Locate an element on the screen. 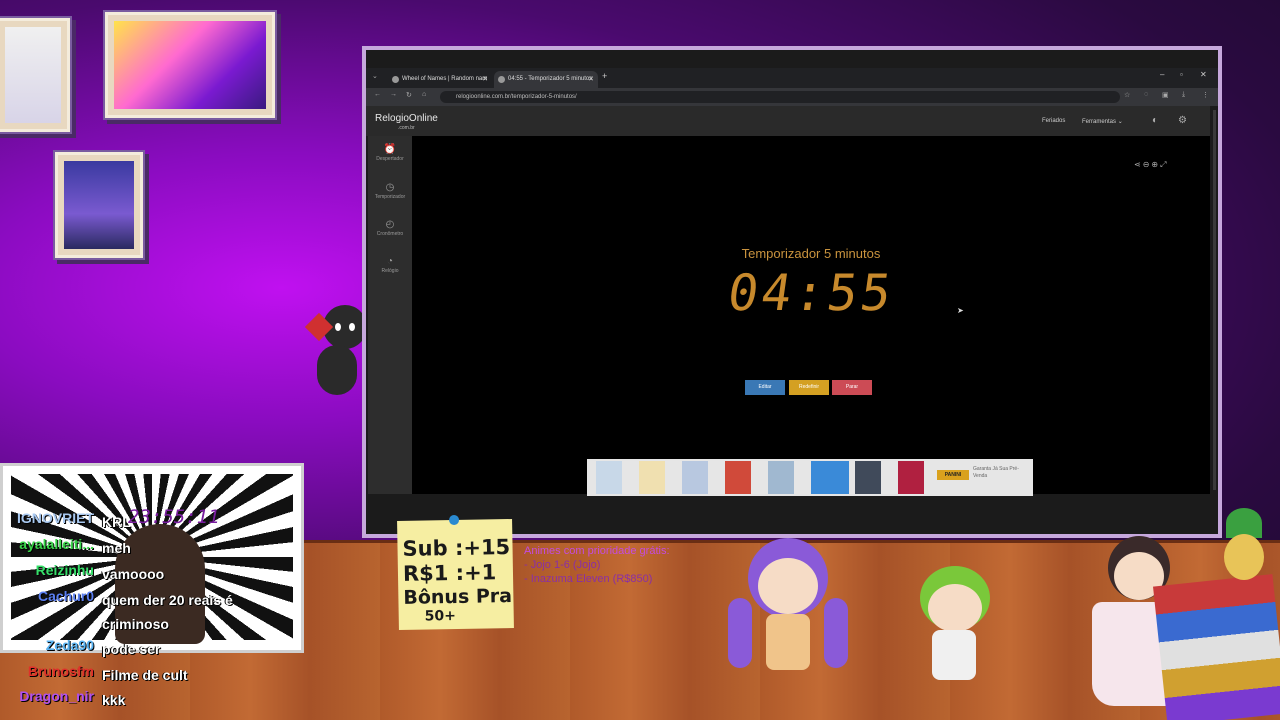  minimize-icon: – is located at coordinates (1162, 74).